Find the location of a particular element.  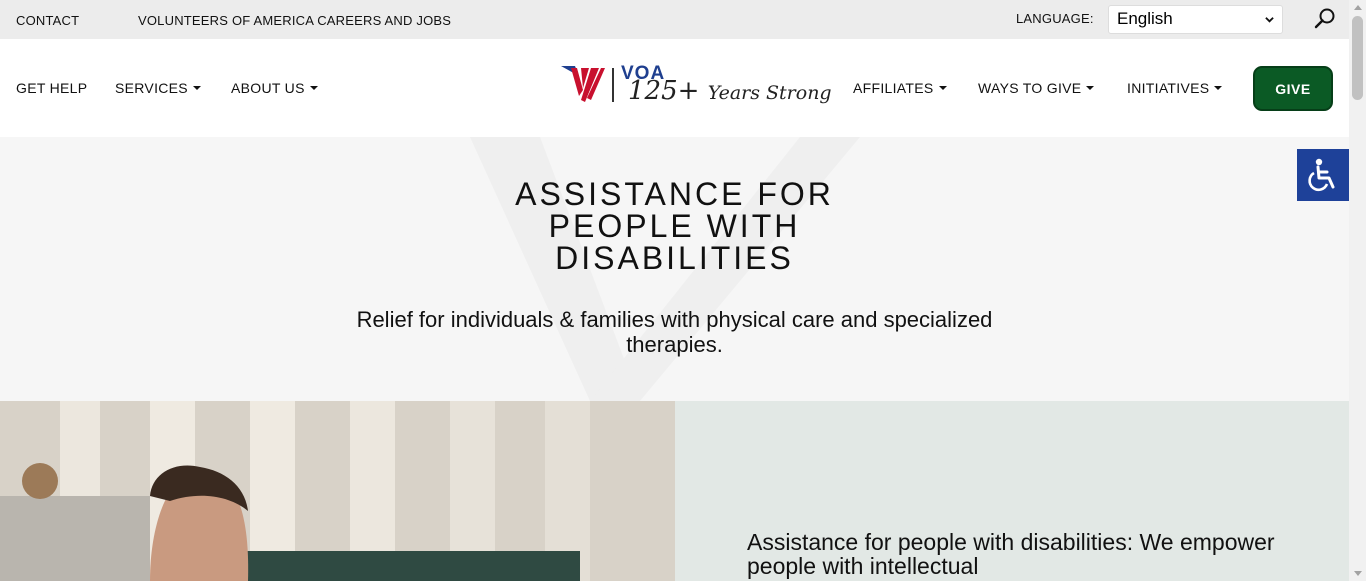

title-line: ASSISTANCE FOR is located at coordinates (674, 194).